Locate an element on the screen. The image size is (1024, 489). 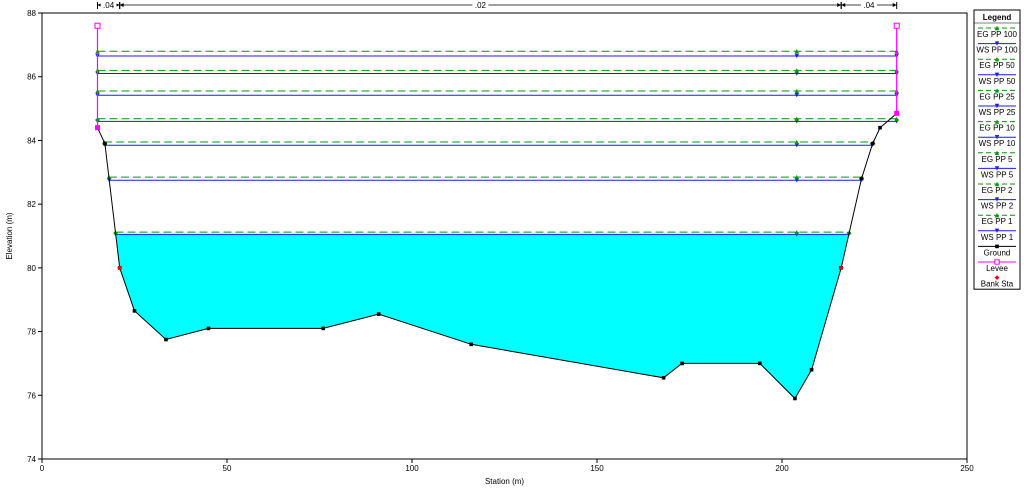
legend-label-bank-sta: Bank Sta is located at coordinates (997, 284).